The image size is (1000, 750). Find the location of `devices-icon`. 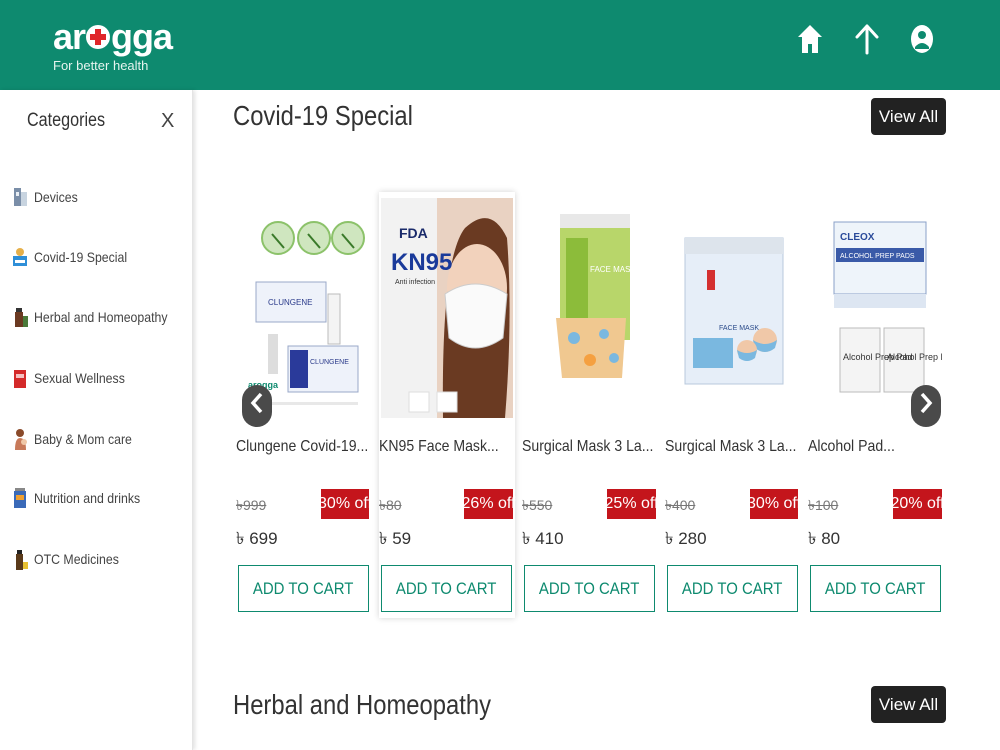

devices-icon is located at coordinates (21, 197).